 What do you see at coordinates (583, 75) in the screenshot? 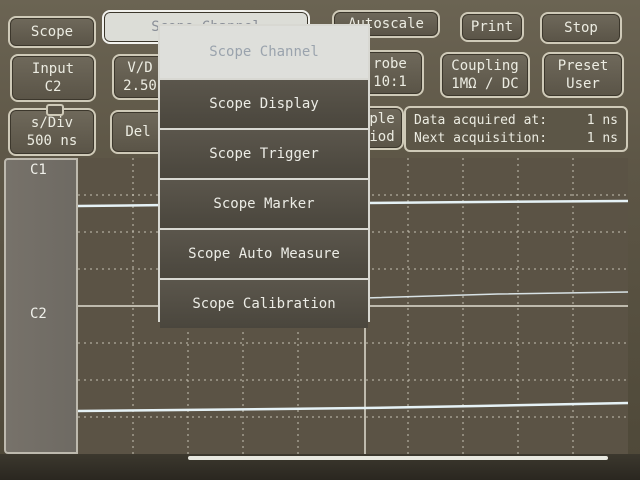
I see `preset-button: Preset User` at bounding box center [583, 75].